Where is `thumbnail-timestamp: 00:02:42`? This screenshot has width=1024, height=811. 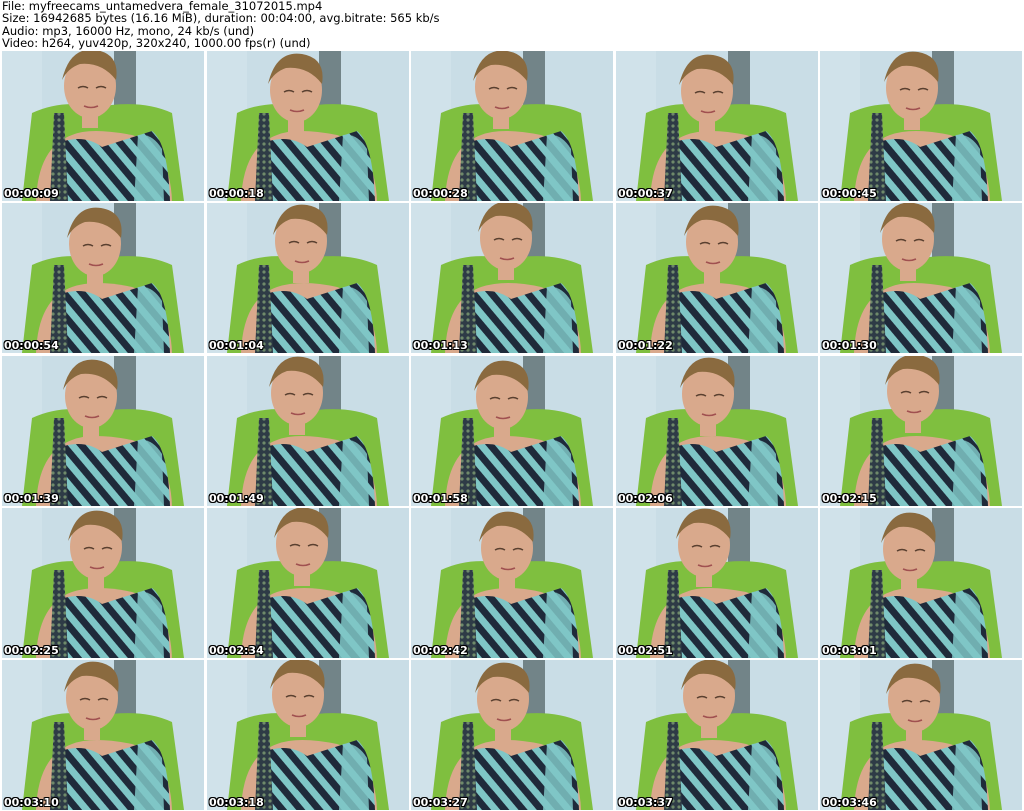
thumbnail-timestamp: 00:02:42 is located at coordinates (440, 650).